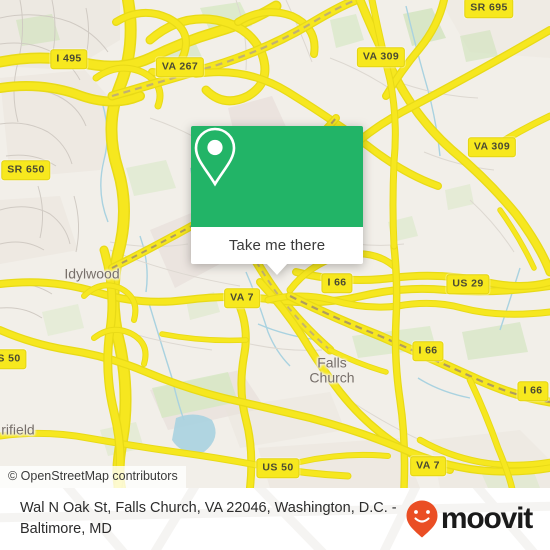  What do you see at coordinates (332, 369) in the screenshot?
I see `place-label-falls-church: Falls Church` at bounding box center [332, 369].